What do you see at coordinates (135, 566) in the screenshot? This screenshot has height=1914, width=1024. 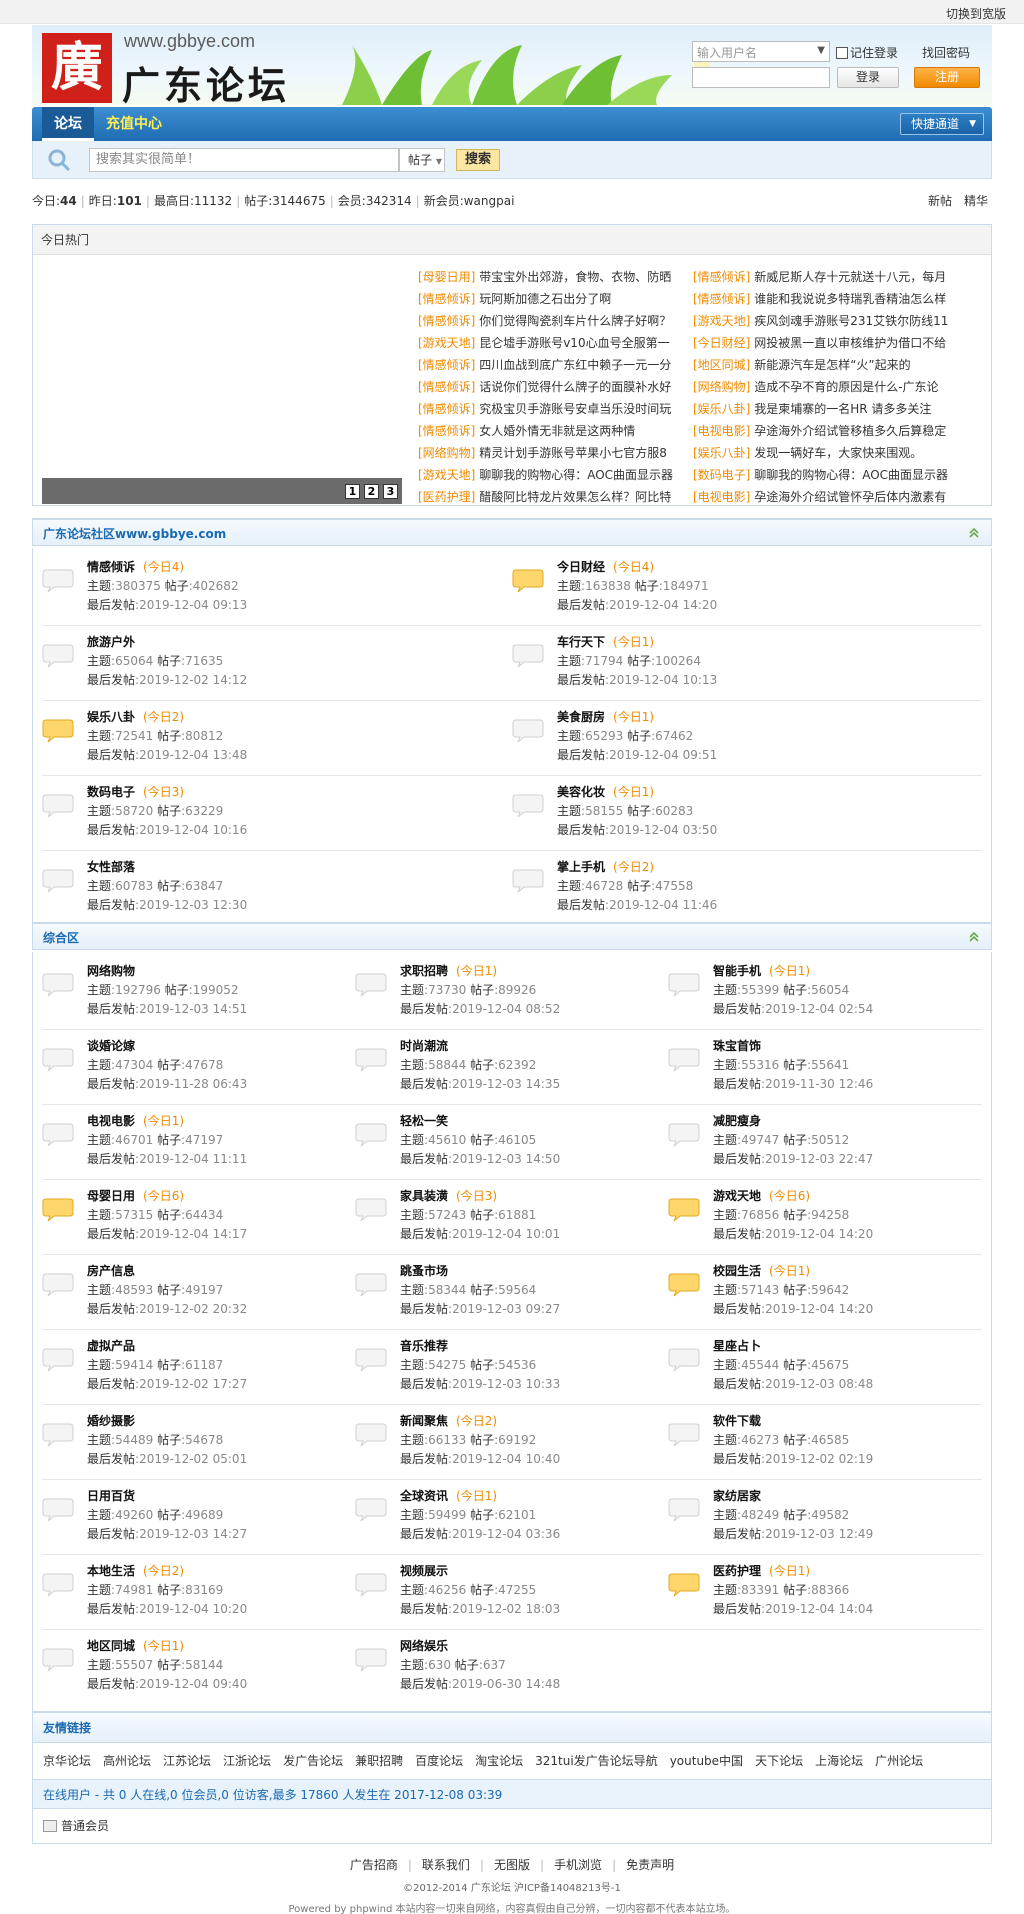 I see `forum-name: 情感倾诉 (今日4)` at bounding box center [135, 566].